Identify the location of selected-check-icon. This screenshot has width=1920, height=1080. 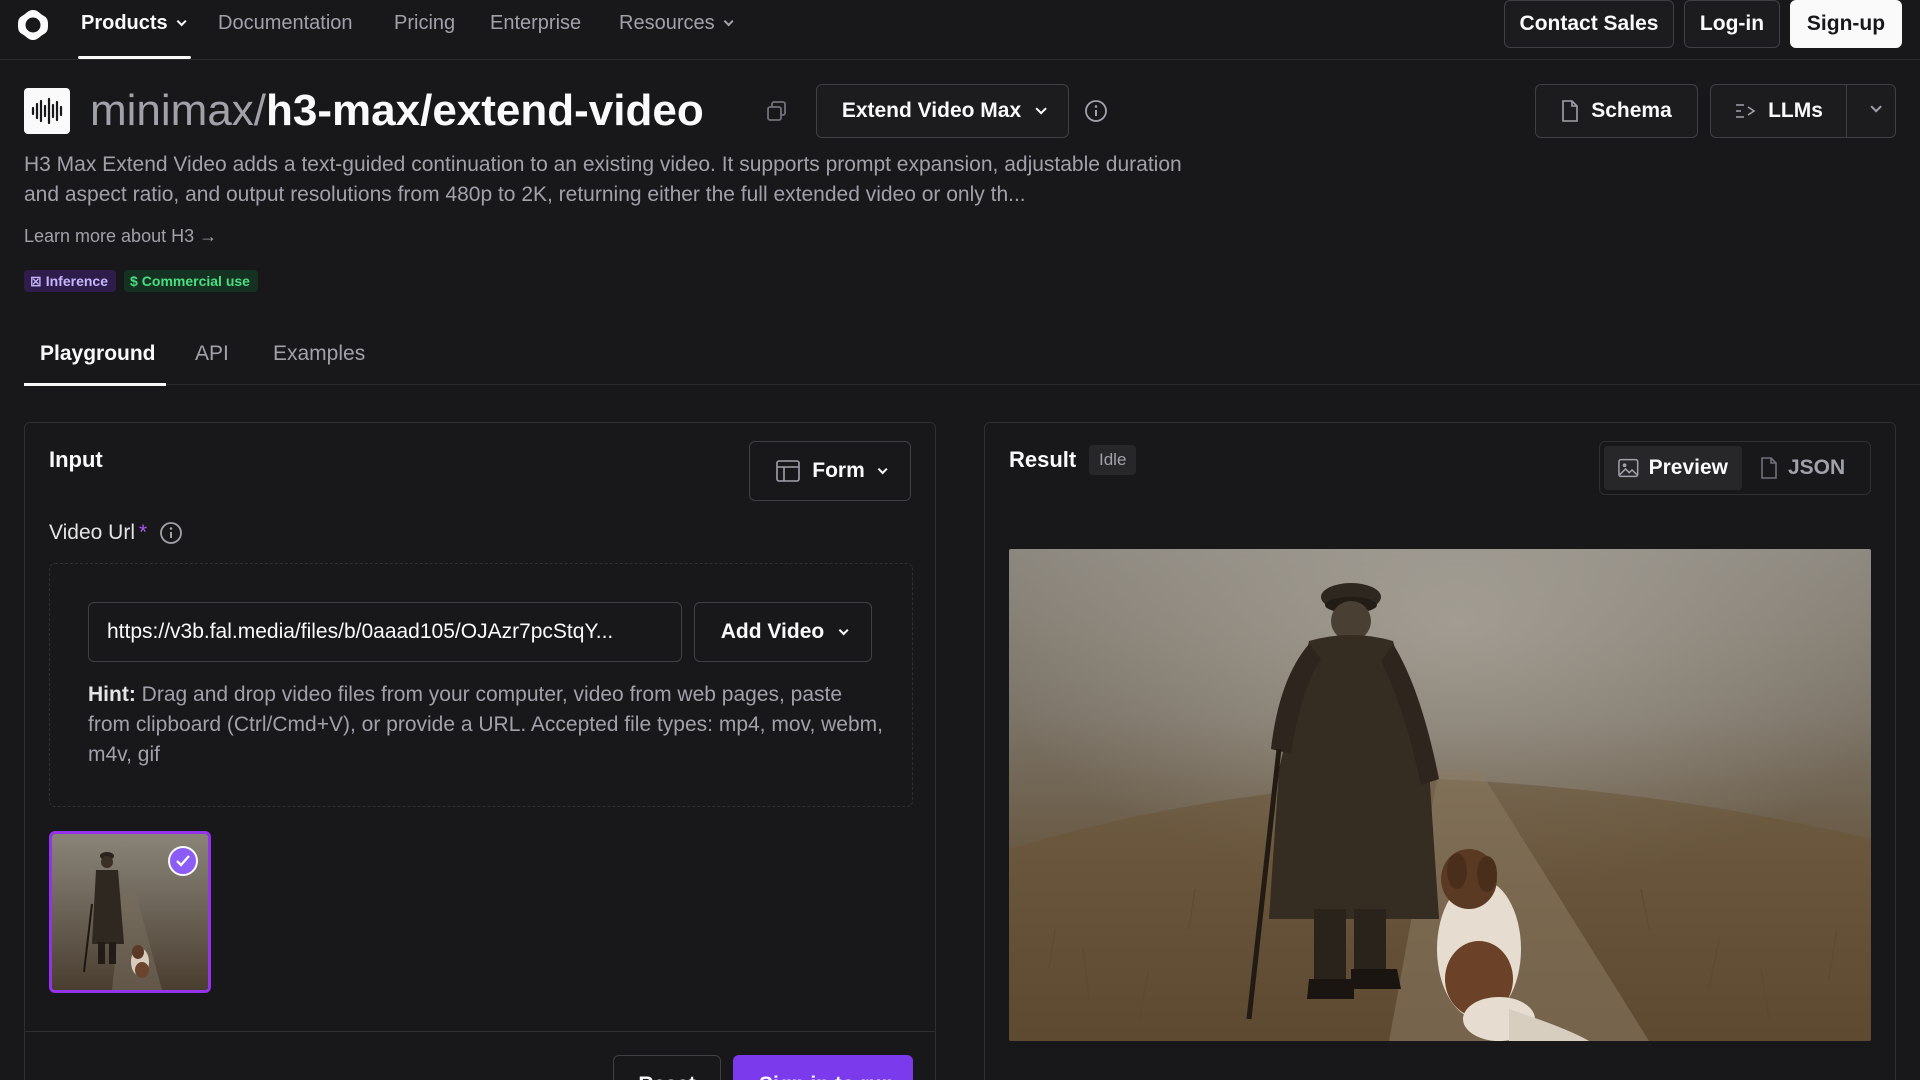
(183, 861).